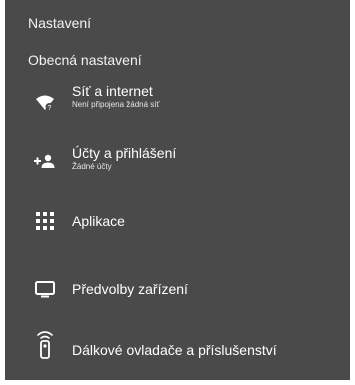 The height and width of the screenshot is (385, 355). What do you see at coordinates (45, 289) in the screenshot?
I see `tv-icon` at bounding box center [45, 289].